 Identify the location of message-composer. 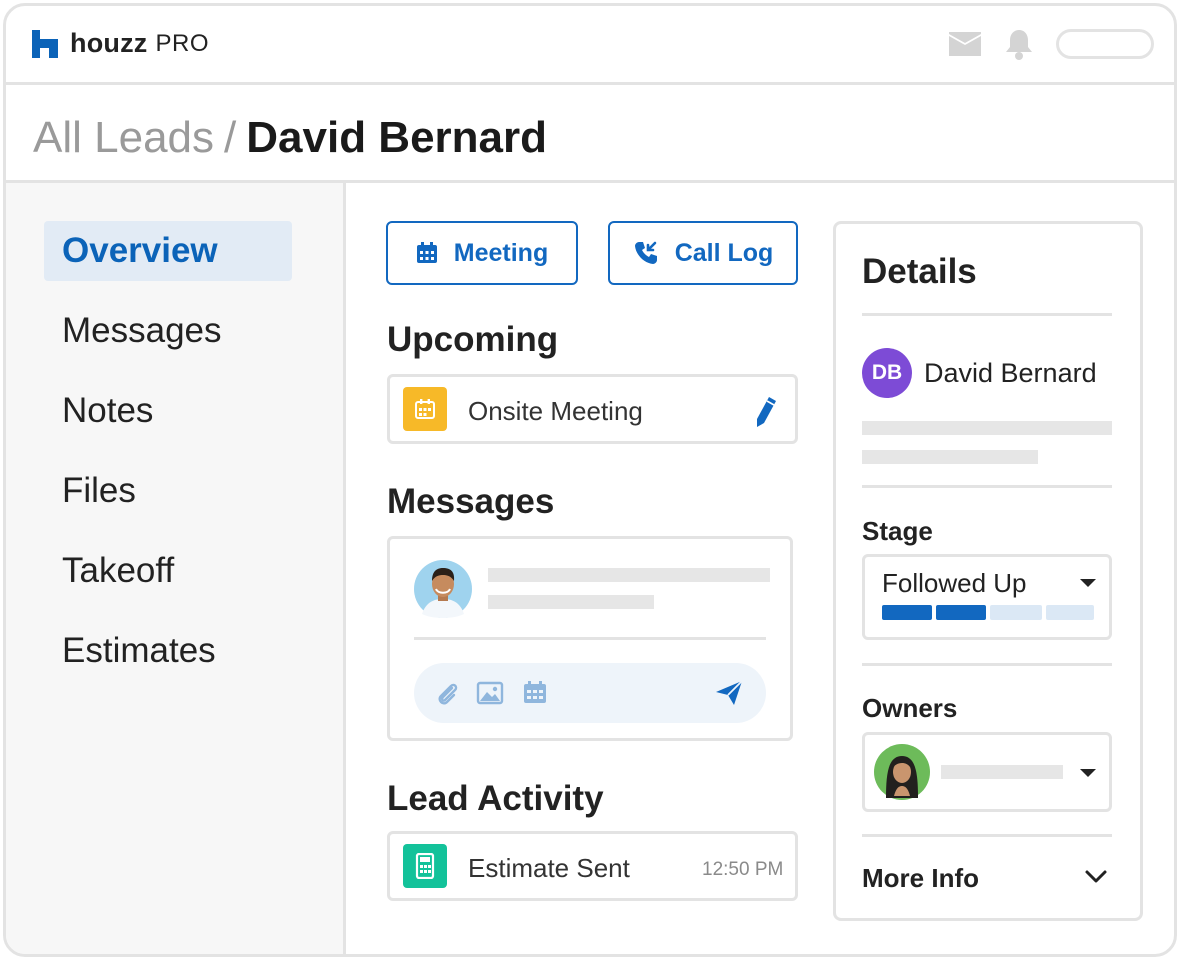
(590, 693).